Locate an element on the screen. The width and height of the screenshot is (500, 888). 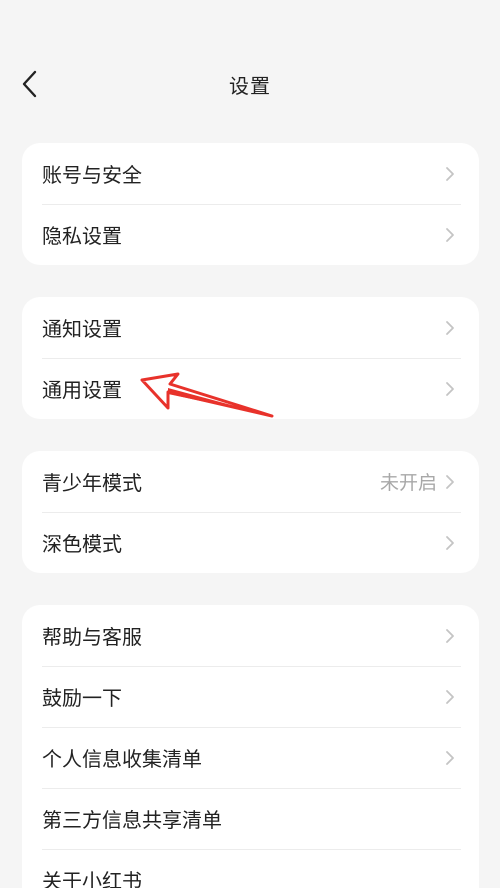
settings-item-label: 鼓励一下 is located at coordinates (82, 698).